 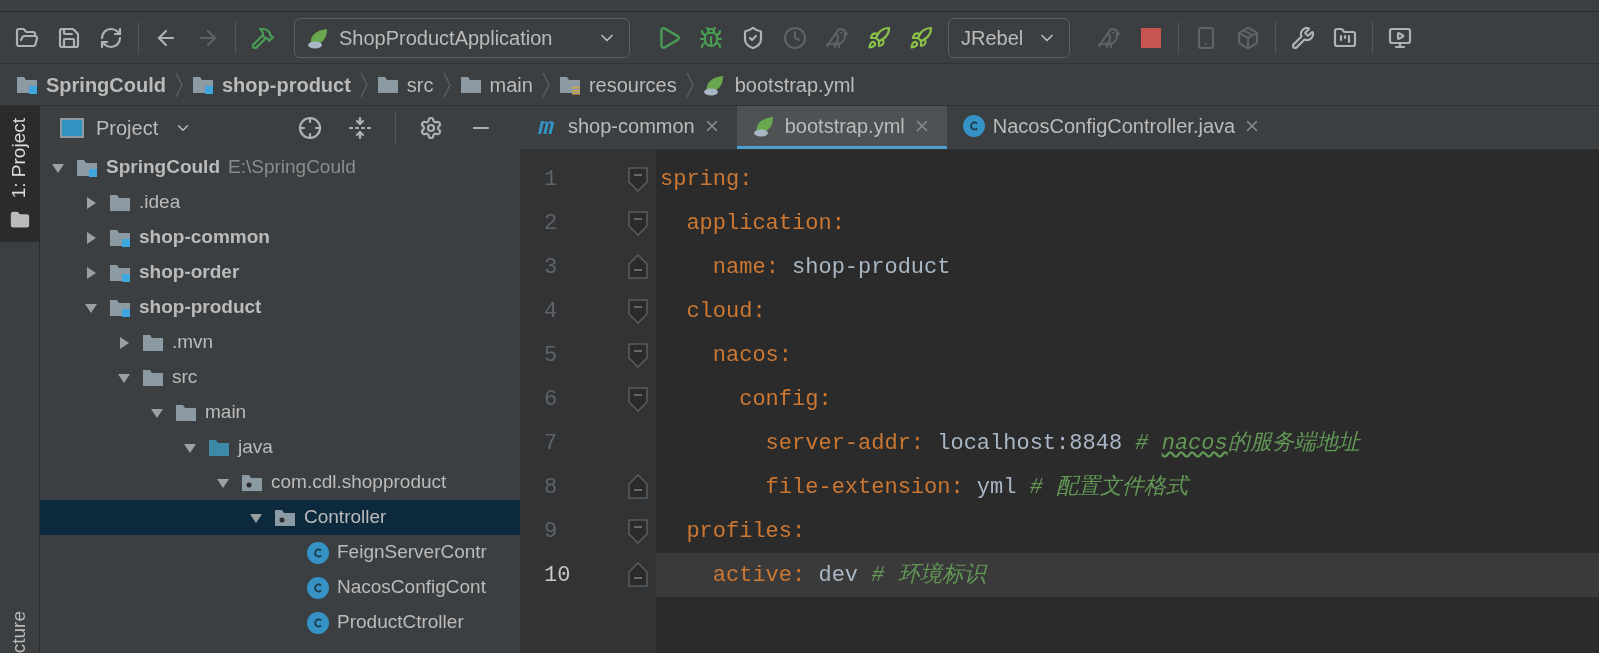 What do you see at coordinates (778, 84) in the screenshot?
I see `breadcrumb: bootstrap.yml` at bounding box center [778, 84].